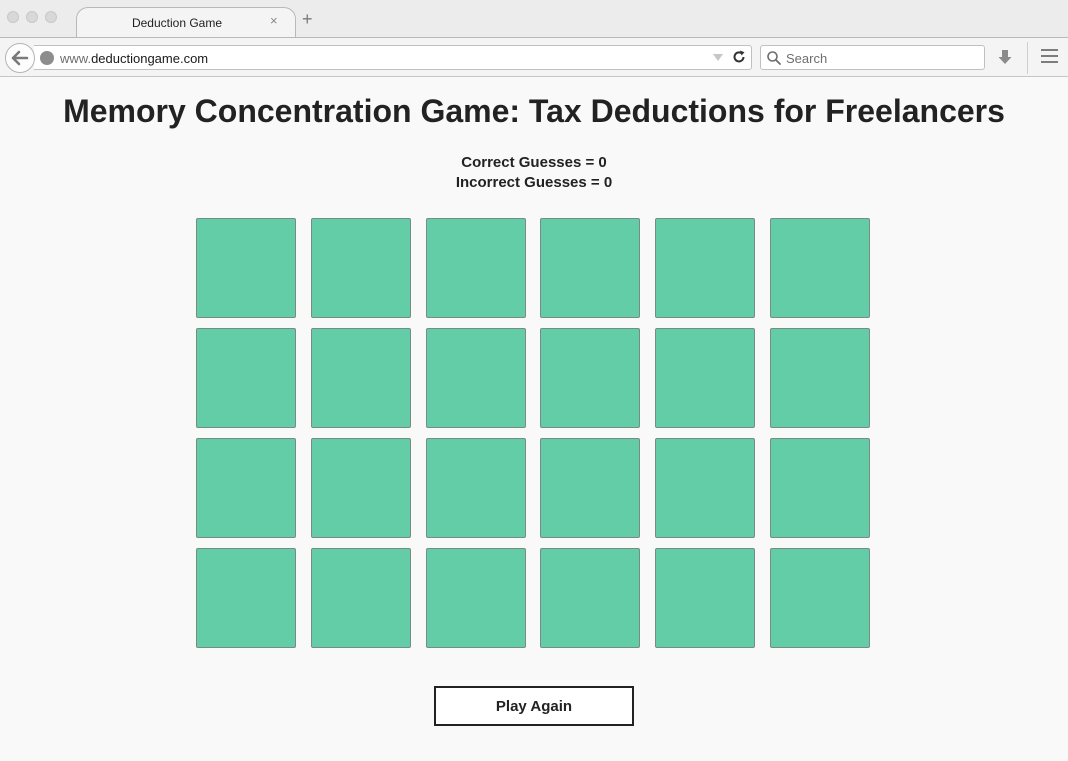 The height and width of the screenshot is (761, 1068). I want to click on close-tab-icon: ×, so click(274, 21).